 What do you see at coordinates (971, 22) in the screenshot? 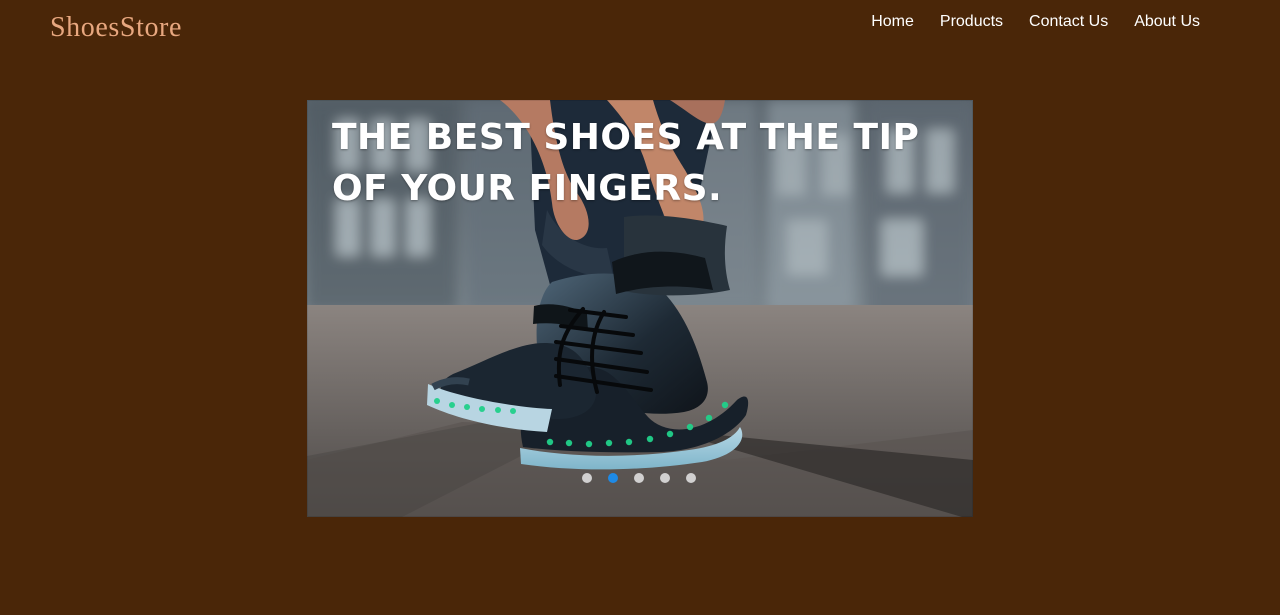
I see `nav-products-link: Products` at bounding box center [971, 22].